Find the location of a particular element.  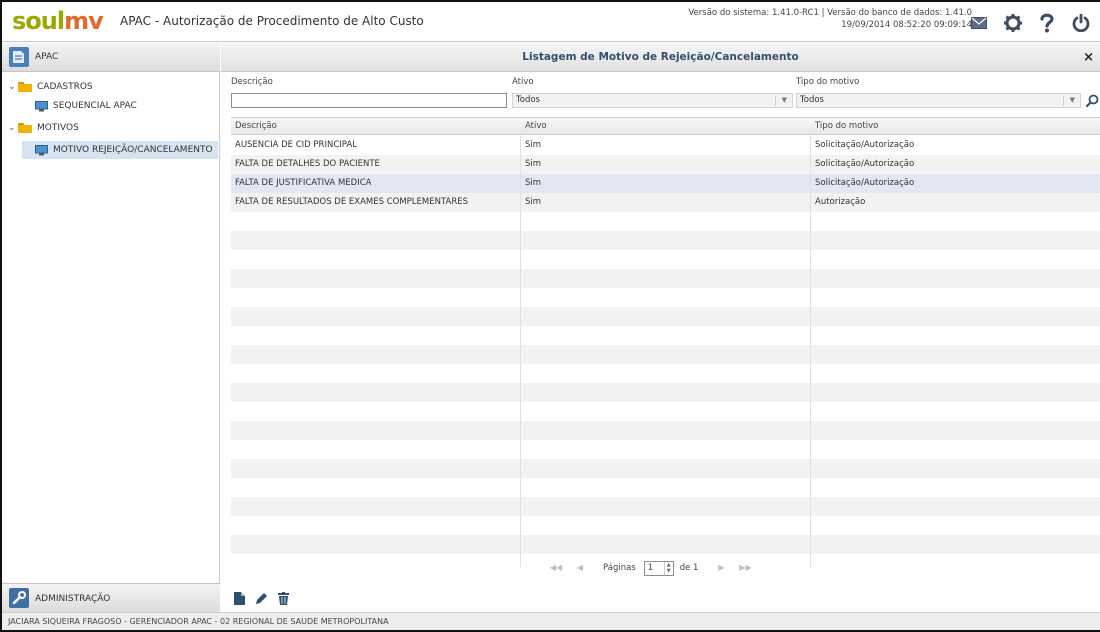

page-number-input: 1 ▲ ▼ is located at coordinates (658, 568).